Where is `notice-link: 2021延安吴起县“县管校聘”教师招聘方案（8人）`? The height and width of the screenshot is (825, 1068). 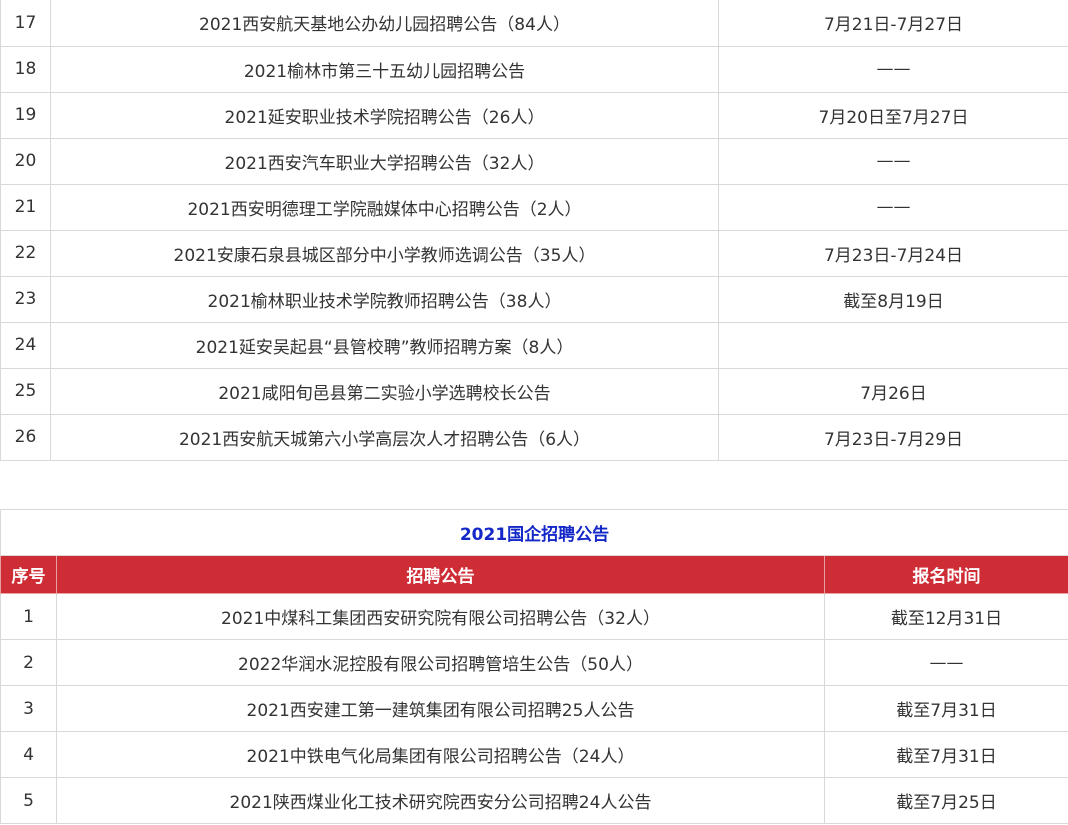
notice-link: 2021延安吴起县“县管校聘”教师招聘方案（8人） is located at coordinates (384, 345).